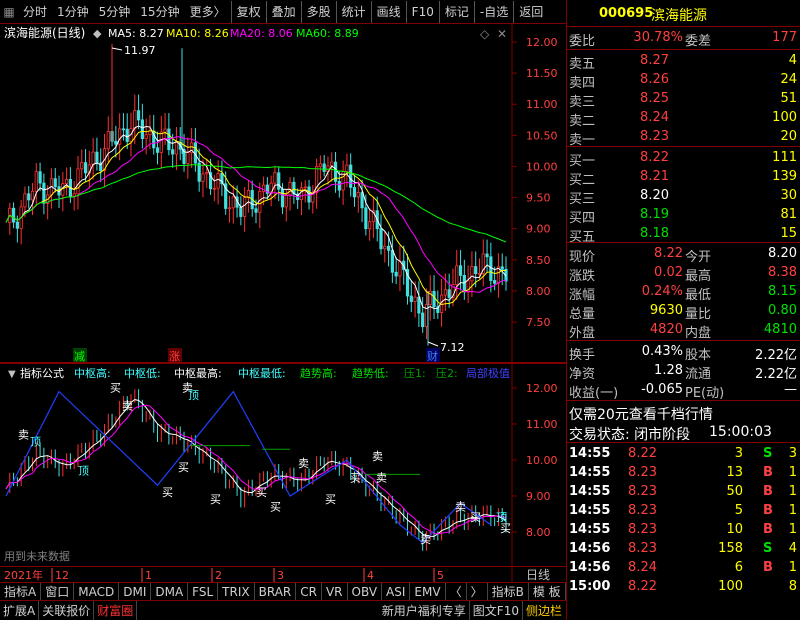 Image resolution: width=800 pixels, height=620 pixels. What do you see at coordinates (654, 214) in the screenshot?
I see `bid-price: 8.19` at bounding box center [654, 214].